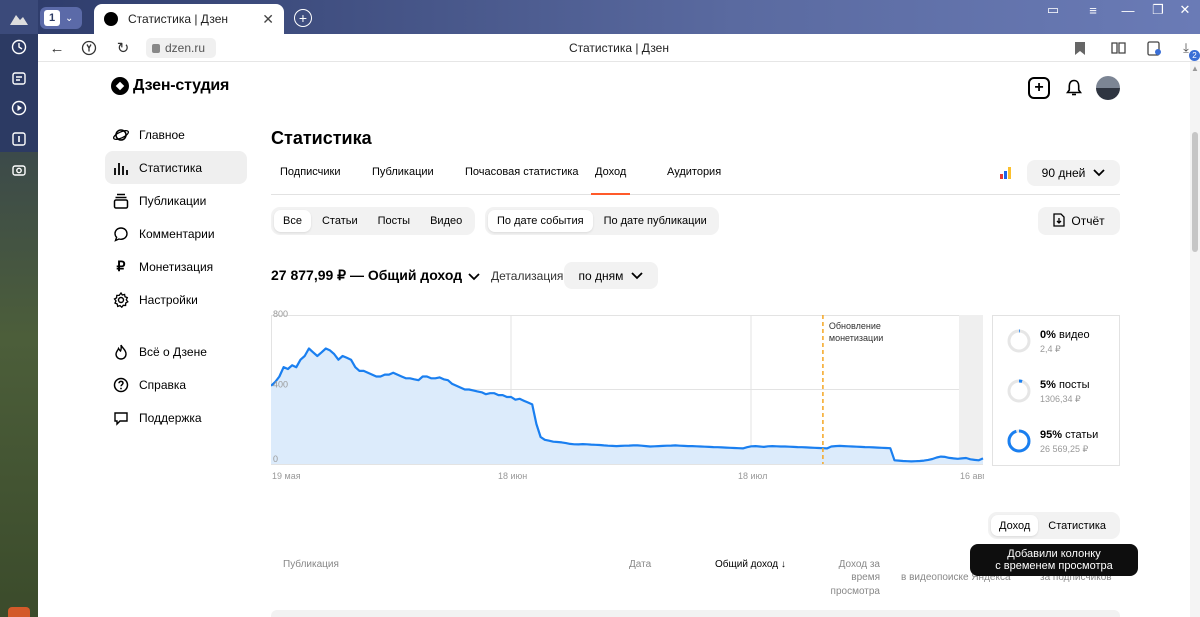  Describe the element at coordinates (286, 476) in the screenshot. I see `x-tick-label: 19 мая` at that location.